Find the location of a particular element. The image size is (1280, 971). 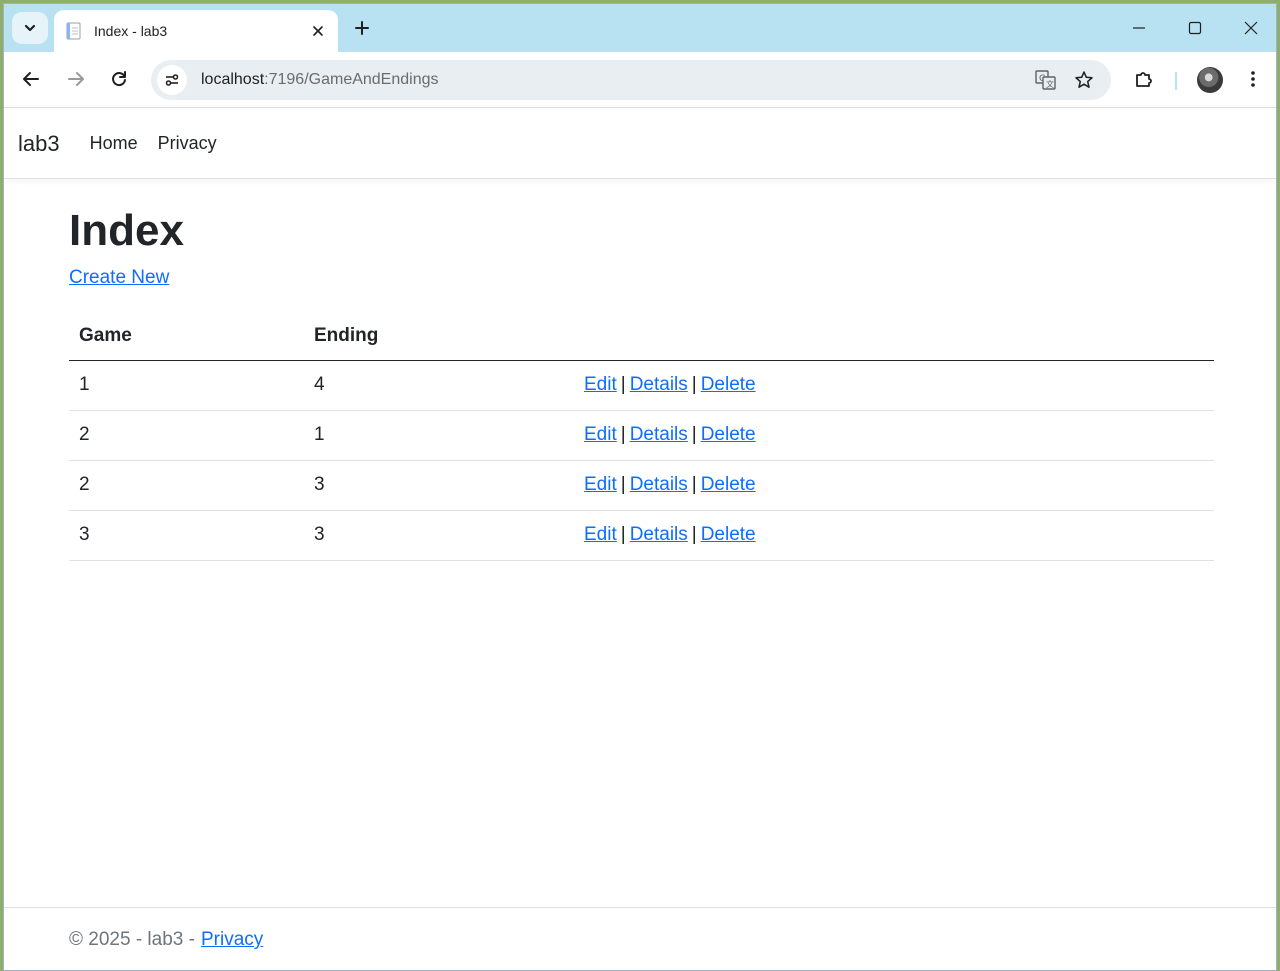

forward-arrow-icon is located at coordinates (76, 79).